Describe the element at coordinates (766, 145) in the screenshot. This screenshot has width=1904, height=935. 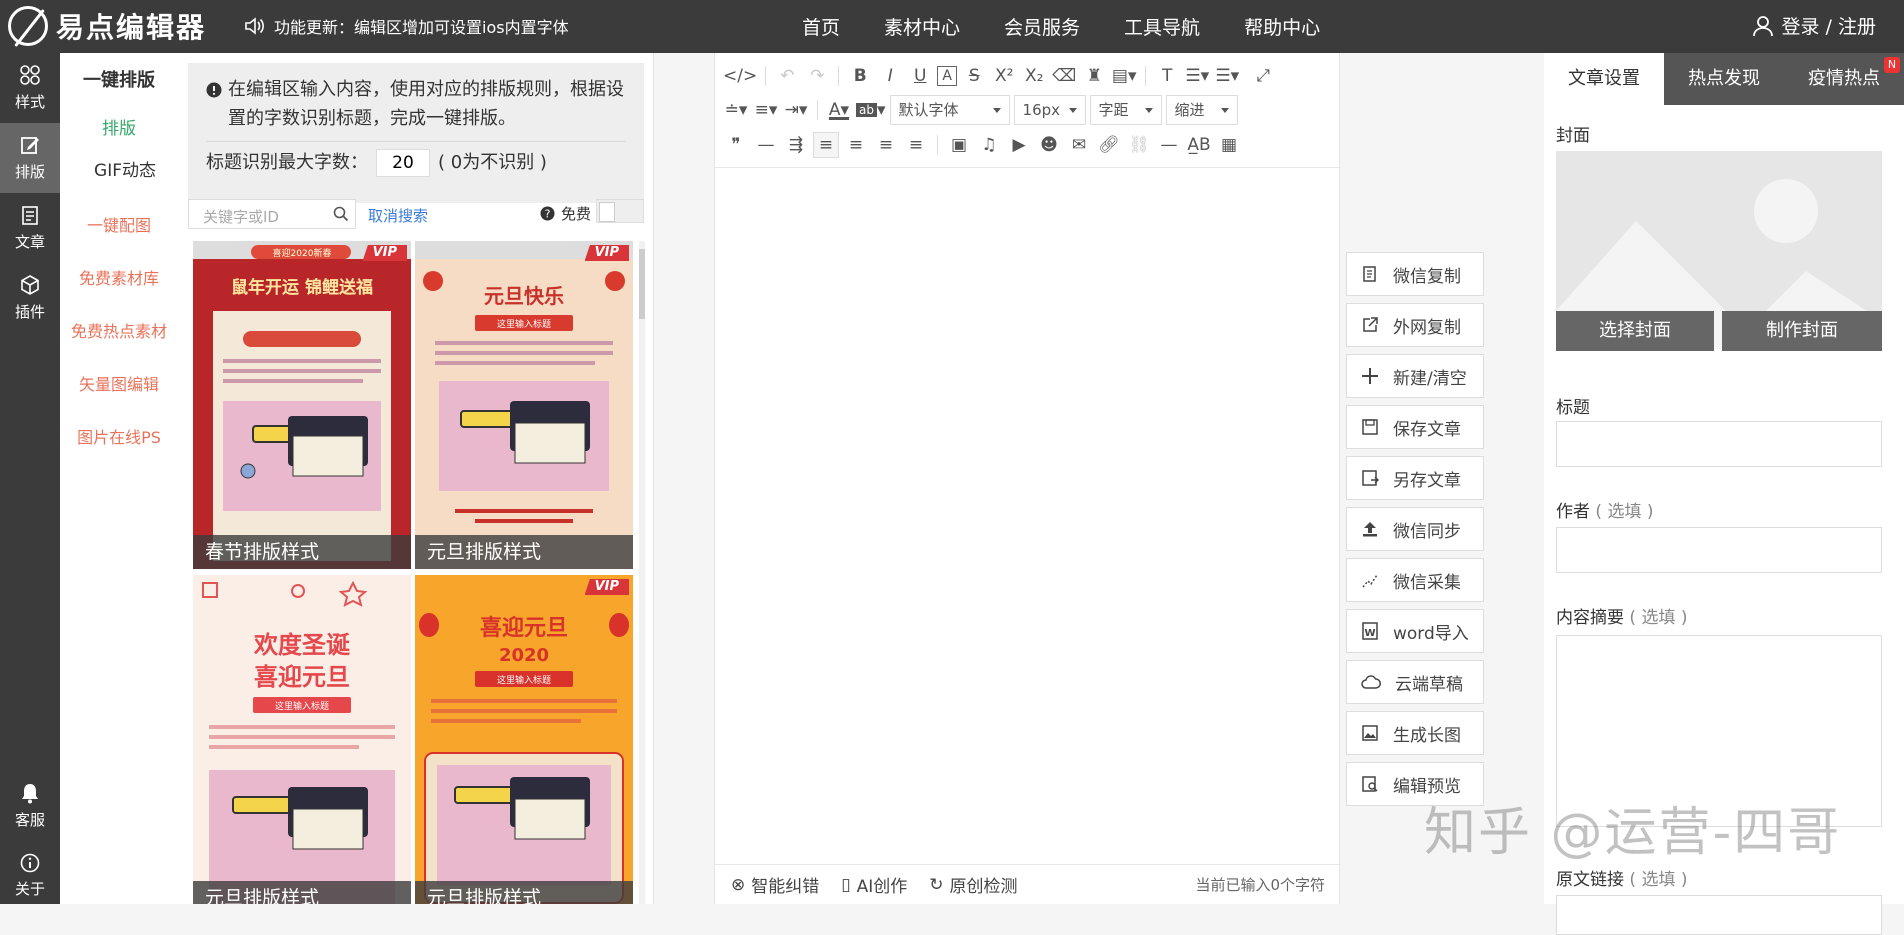
I see `horizontal-rule-icon: —` at that location.